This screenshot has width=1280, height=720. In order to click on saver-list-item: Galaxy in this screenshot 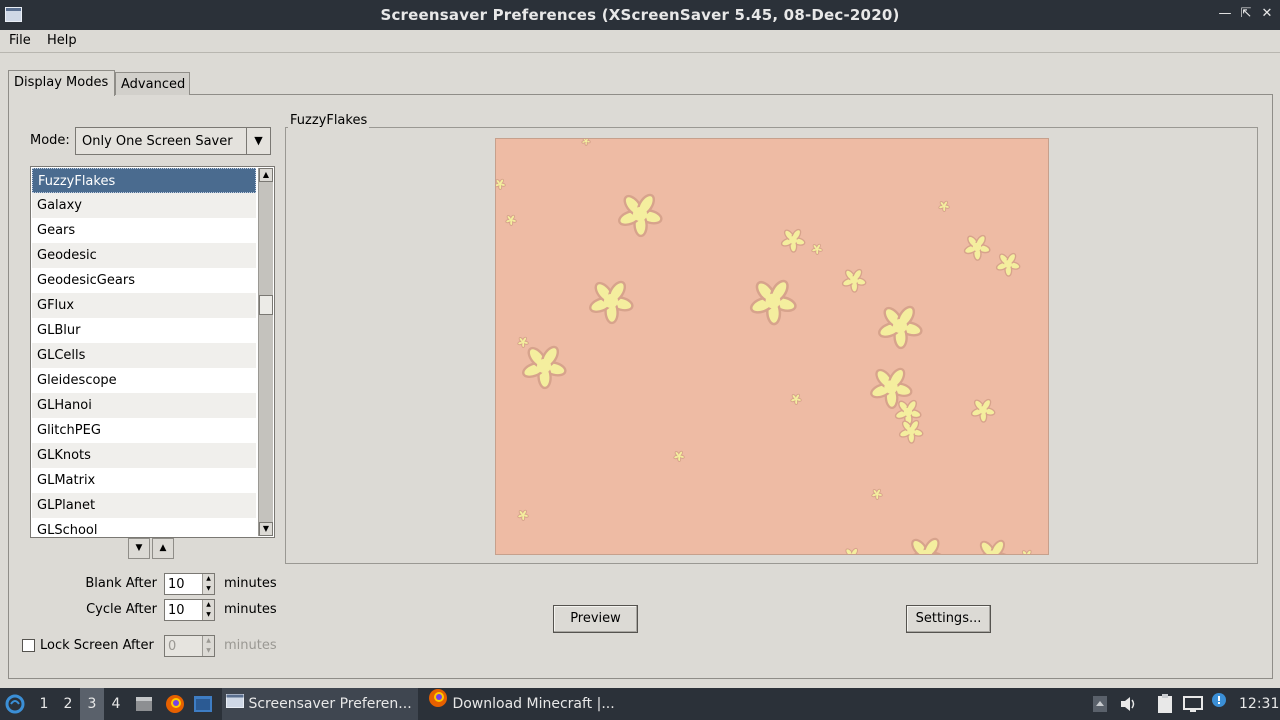, I will do `click(144, 205)`.